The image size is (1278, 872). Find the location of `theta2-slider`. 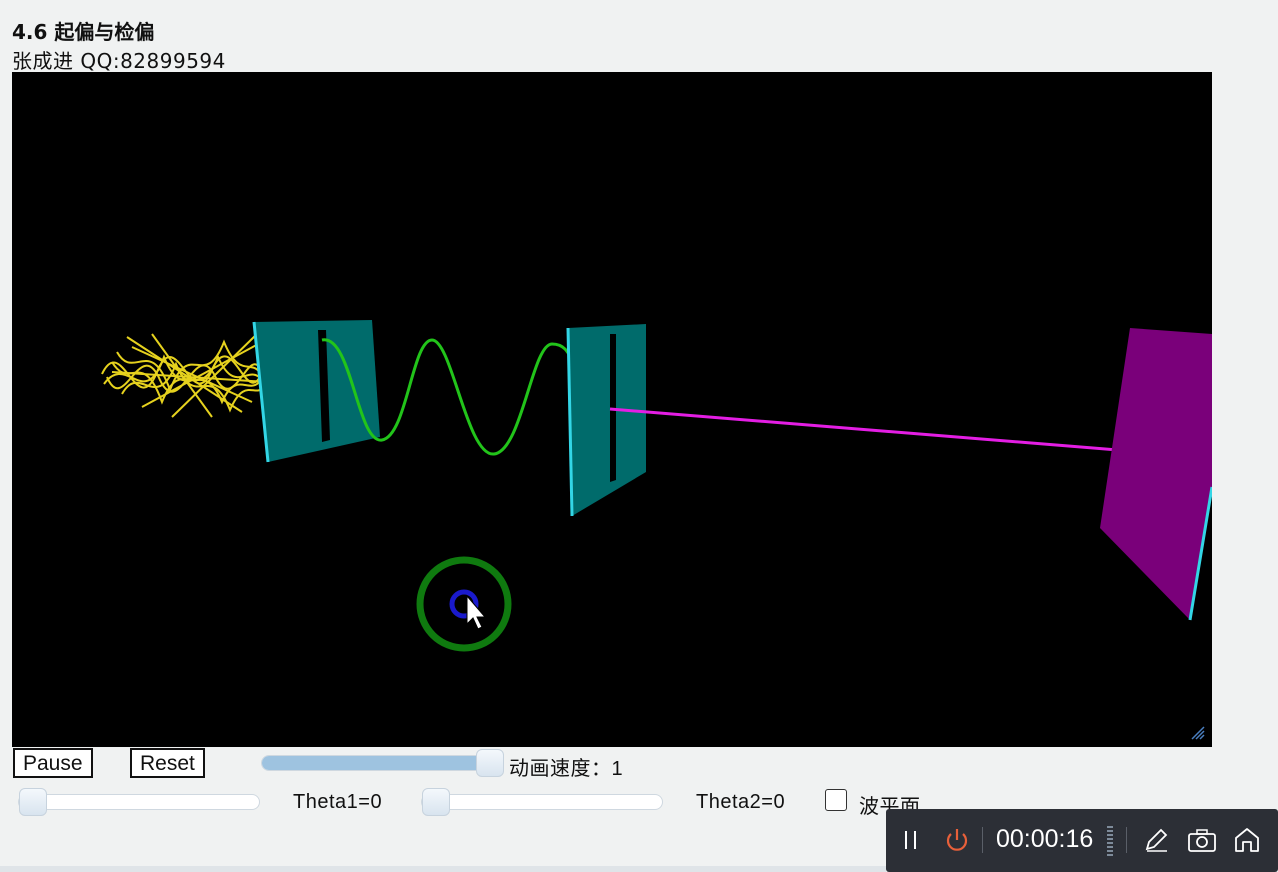

theta2-slider is located at coordinates (542, 802).